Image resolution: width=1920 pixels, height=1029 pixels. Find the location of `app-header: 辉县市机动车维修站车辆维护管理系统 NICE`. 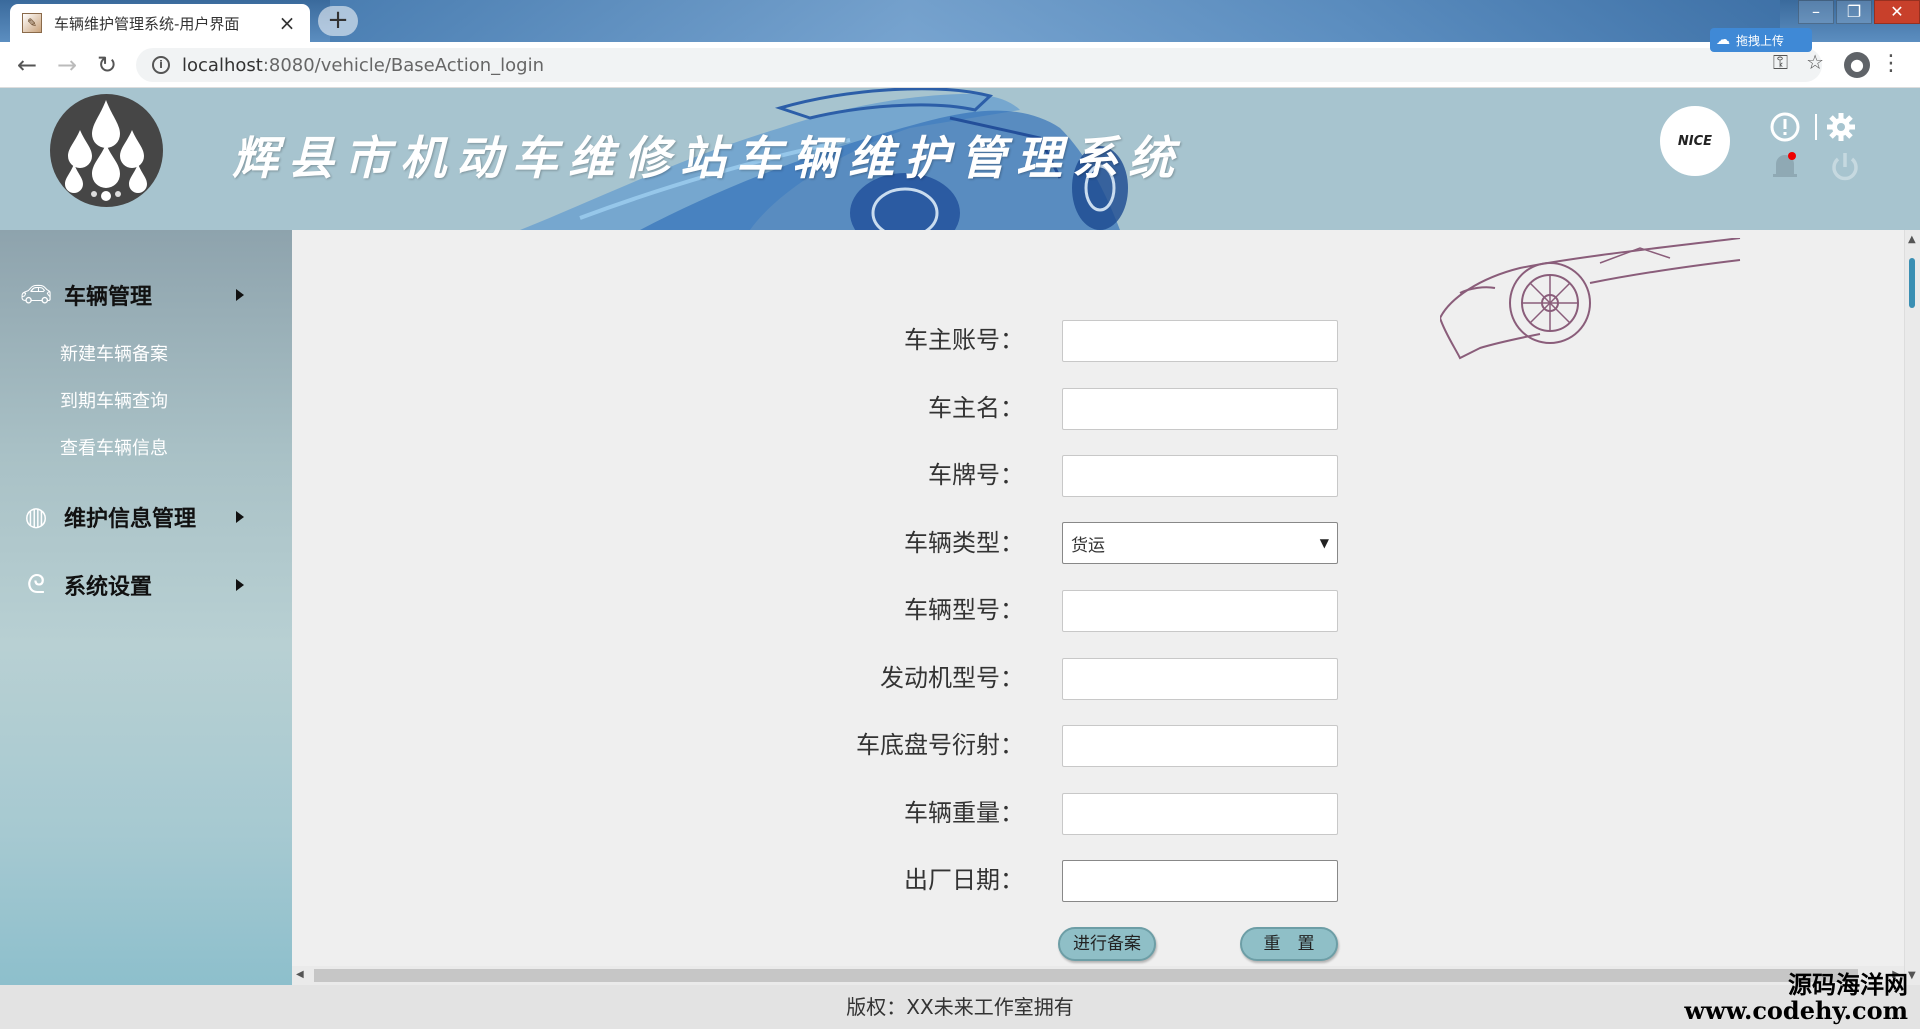

app-header: 辉县市机动车维修站车辆维护管理系统 NICE is located at coordinates (960, 159).